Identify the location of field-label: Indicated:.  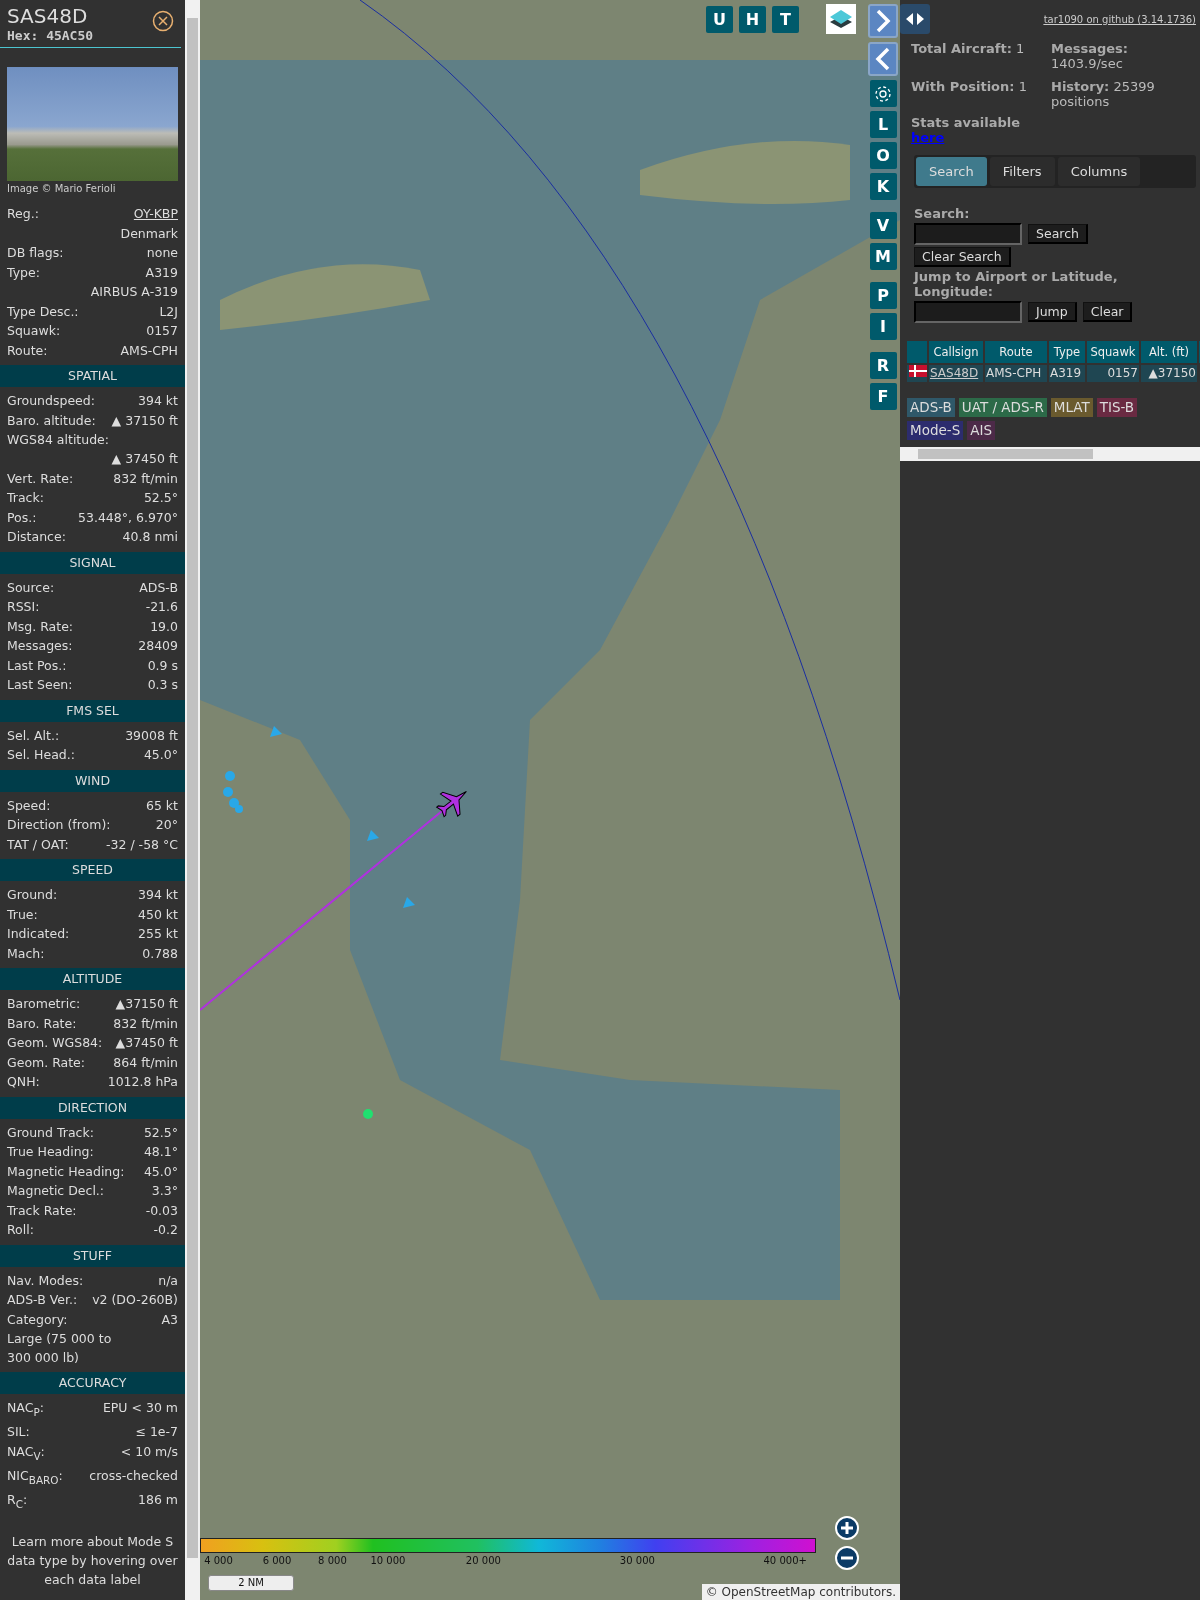
(38, 934).